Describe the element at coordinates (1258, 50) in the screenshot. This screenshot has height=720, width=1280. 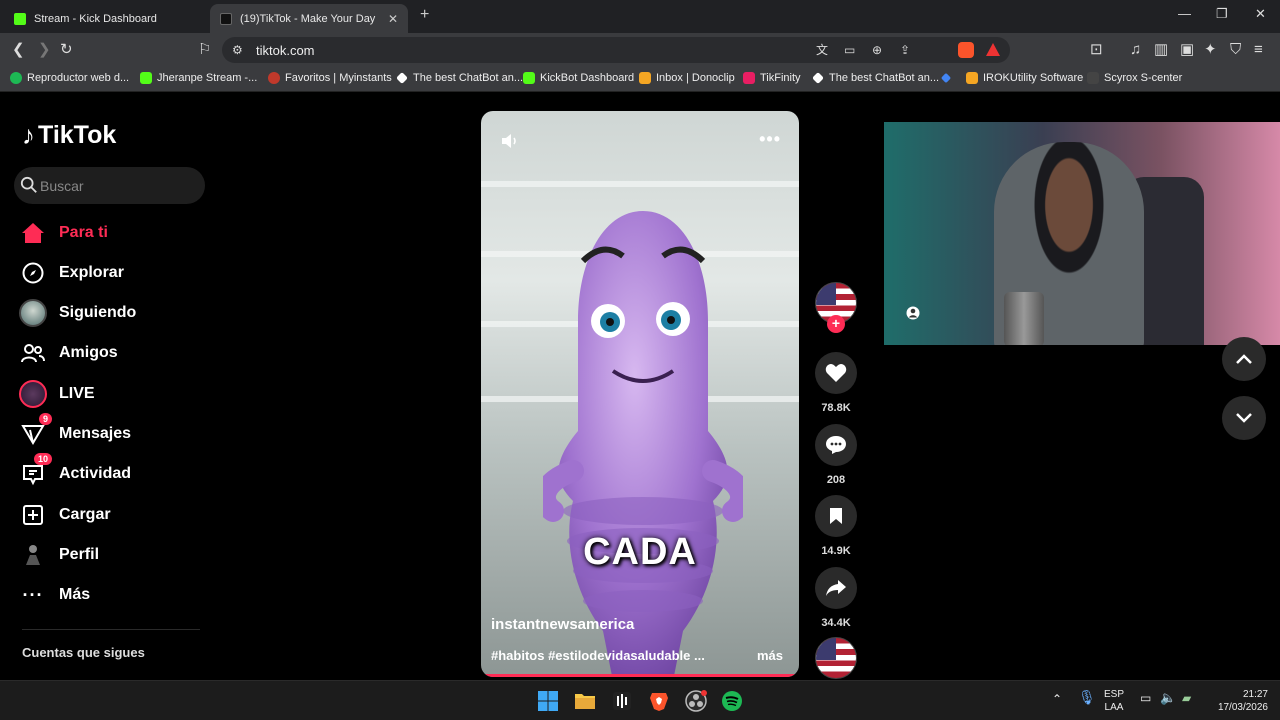
I see `menu-icon: ≡` at that location.